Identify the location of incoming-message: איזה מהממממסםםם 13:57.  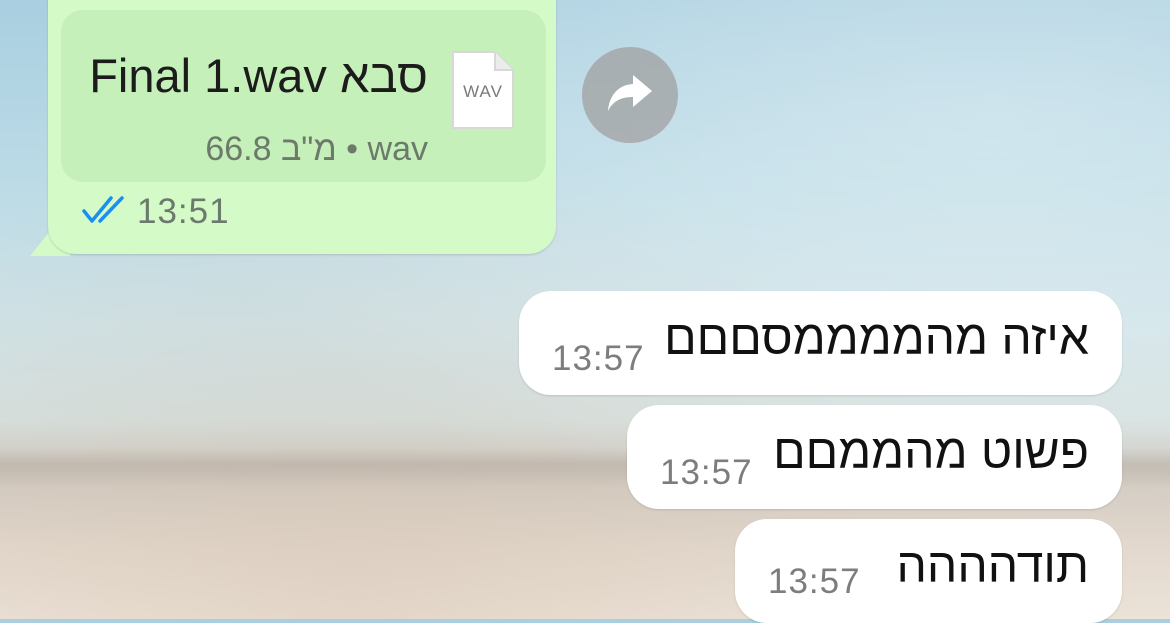
(820, 343).